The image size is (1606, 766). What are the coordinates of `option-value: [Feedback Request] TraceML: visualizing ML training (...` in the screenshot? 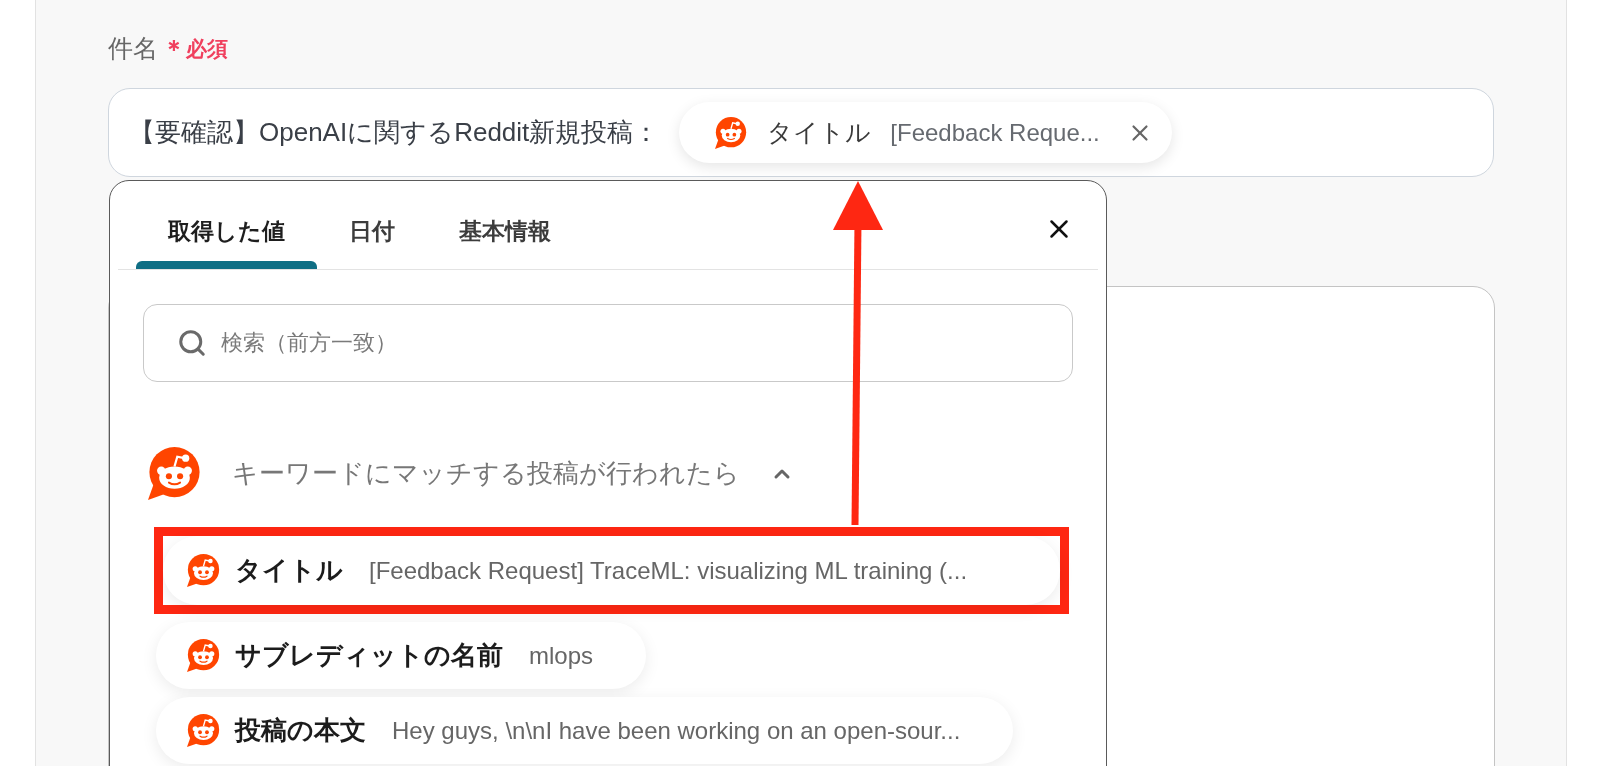 It's located at (668, 570).